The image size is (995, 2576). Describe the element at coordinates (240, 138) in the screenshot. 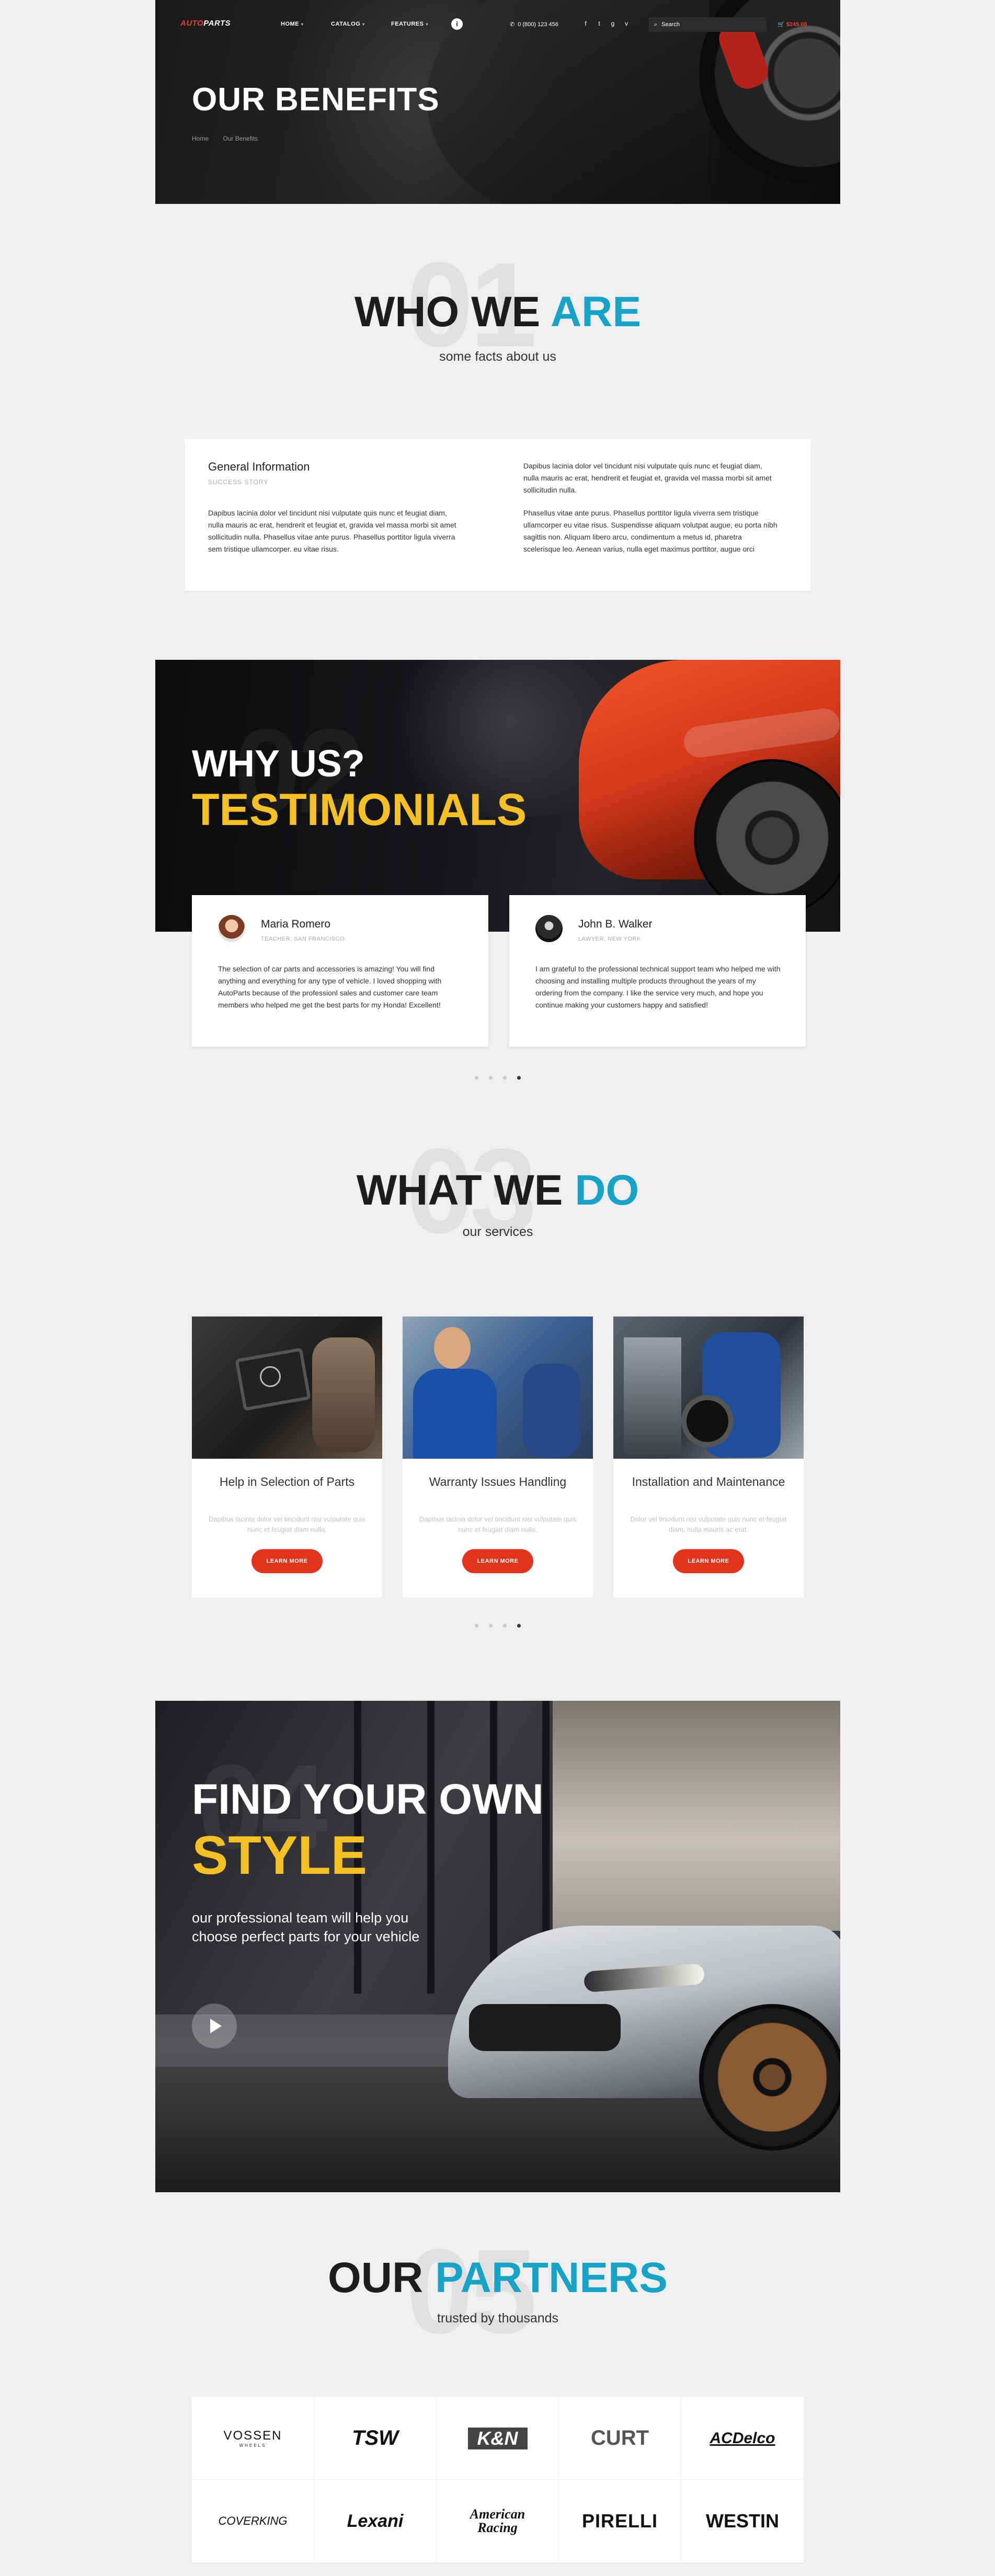

I see `breadcrumb-current: Our Benefits` at that location.